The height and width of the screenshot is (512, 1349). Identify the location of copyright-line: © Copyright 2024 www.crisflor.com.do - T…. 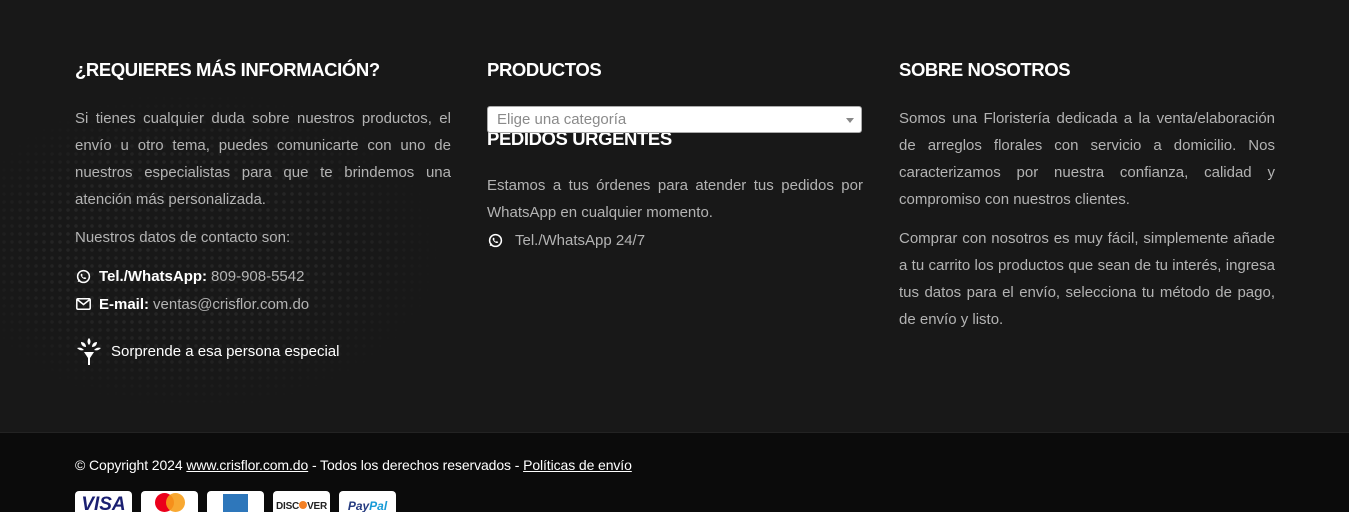
(353, 465).